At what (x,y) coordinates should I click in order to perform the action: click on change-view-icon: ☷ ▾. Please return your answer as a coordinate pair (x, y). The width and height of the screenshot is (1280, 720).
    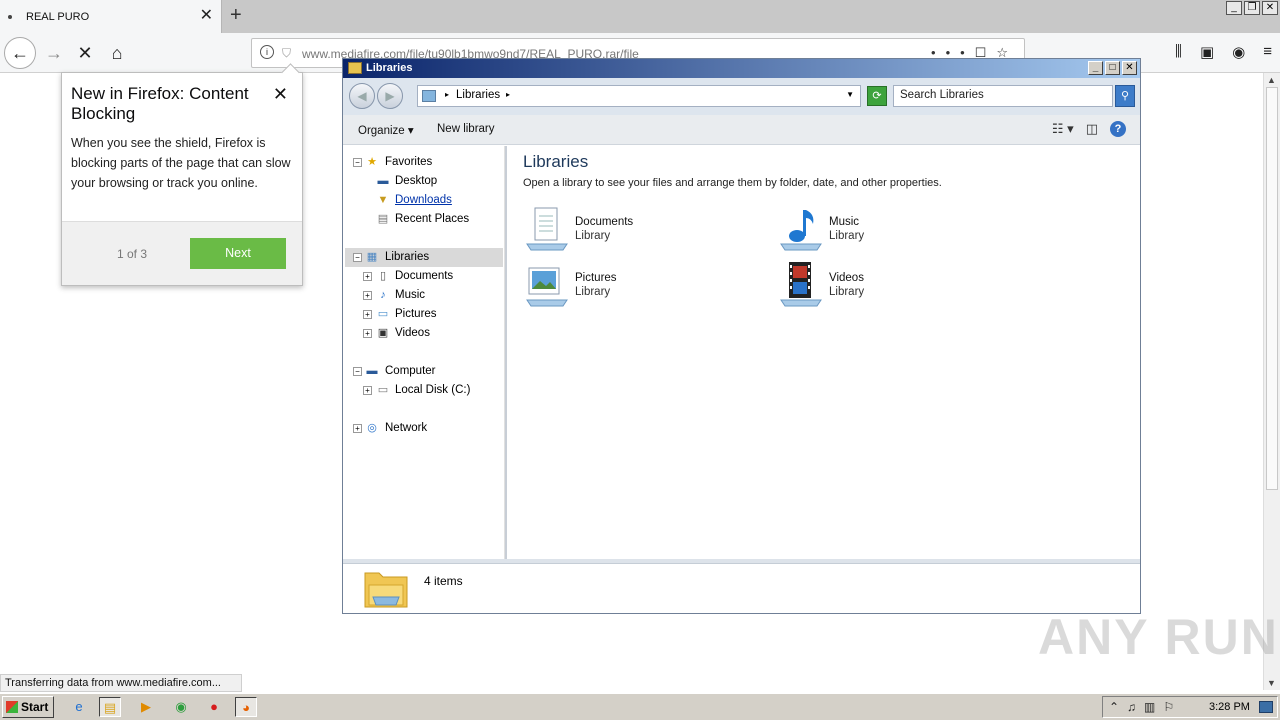
    Looking at the image, I should click on (1063, 129).